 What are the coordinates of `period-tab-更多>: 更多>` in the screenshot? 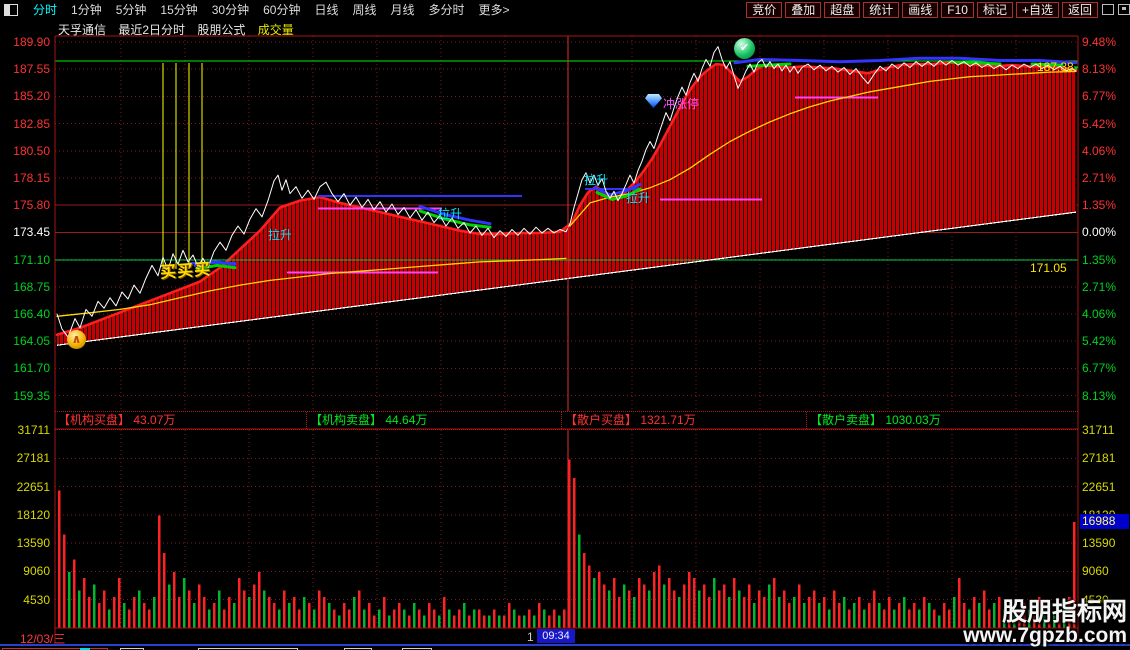 It's located at (494, 10).